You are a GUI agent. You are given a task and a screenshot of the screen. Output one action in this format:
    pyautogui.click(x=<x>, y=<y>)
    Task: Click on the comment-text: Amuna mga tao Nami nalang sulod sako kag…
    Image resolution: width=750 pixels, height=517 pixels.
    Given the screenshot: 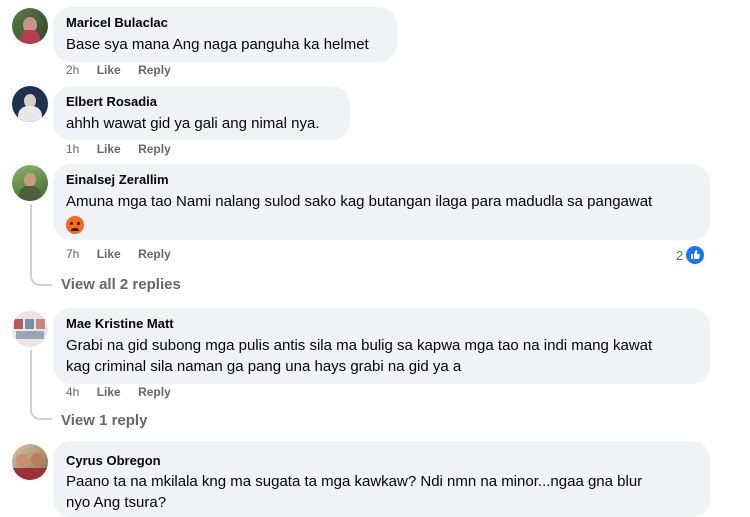 What is the action you would take?
    pyautogui.click(x=359, y=201)
    